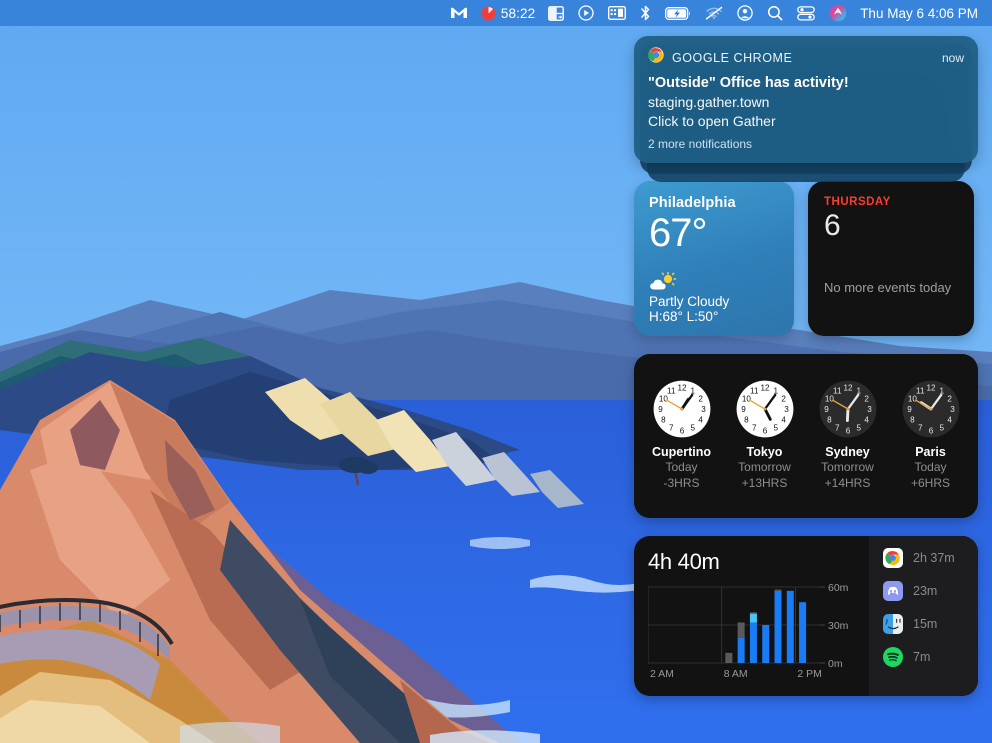 This screenshot has height=743, width=992. Describe the element at coordinates (934, 557) in the screenshot. I see `screen-time-app-duration: 2h 37m` at that location.